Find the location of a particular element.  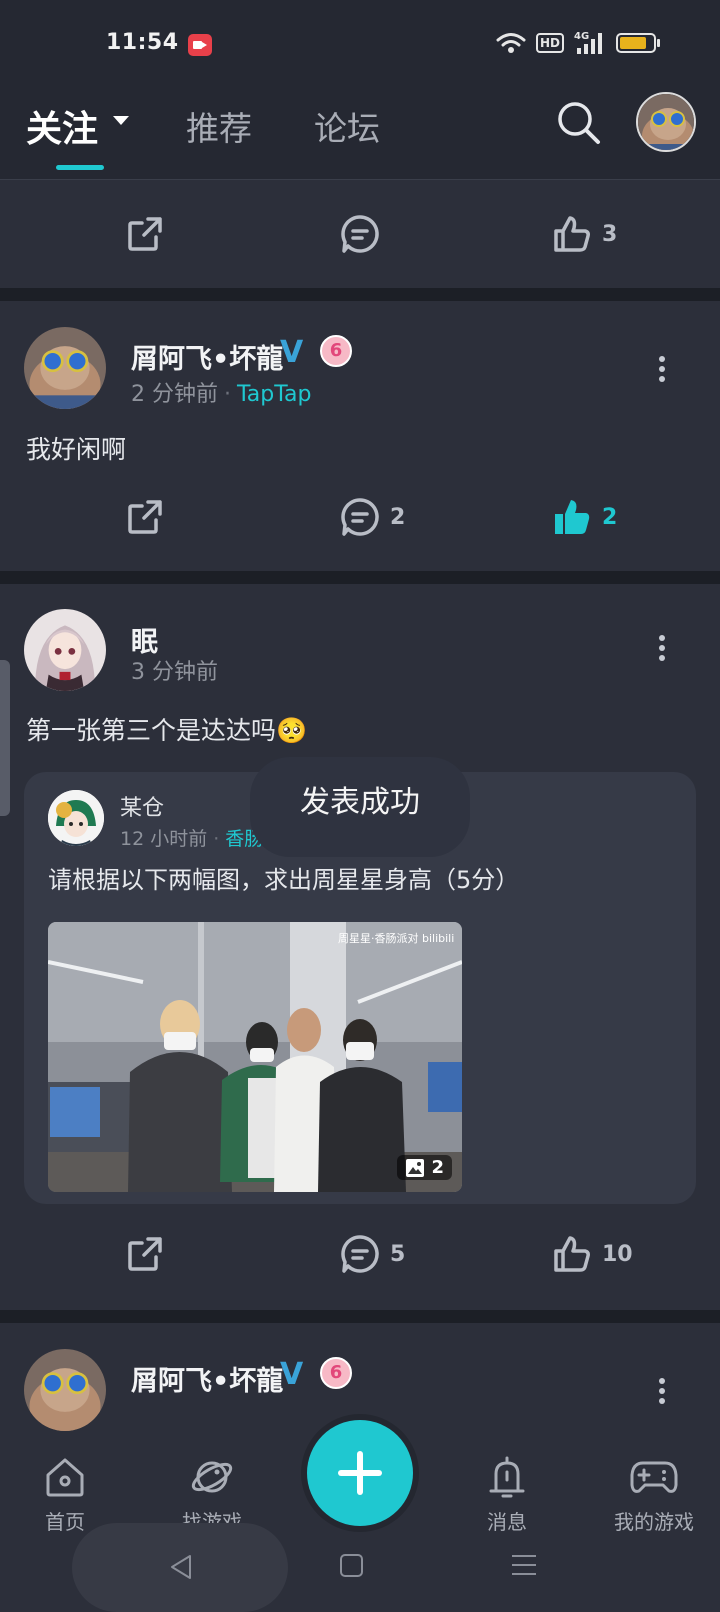

screen-record-icon is located at coordinates (200, 45).